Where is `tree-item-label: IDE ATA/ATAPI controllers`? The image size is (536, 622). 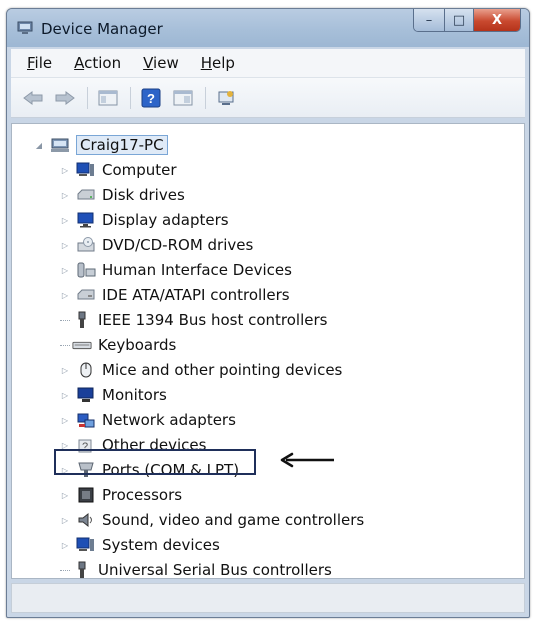
tree-item-label: IDE ATA/ATAPI controllers is located at coordinates (196, 295).